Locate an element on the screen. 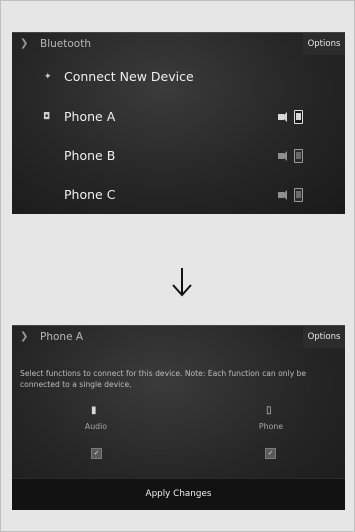 This screenshot has width=355, height=532. apply-changes-button: Apply Changes is located at coordinates (178, 494).